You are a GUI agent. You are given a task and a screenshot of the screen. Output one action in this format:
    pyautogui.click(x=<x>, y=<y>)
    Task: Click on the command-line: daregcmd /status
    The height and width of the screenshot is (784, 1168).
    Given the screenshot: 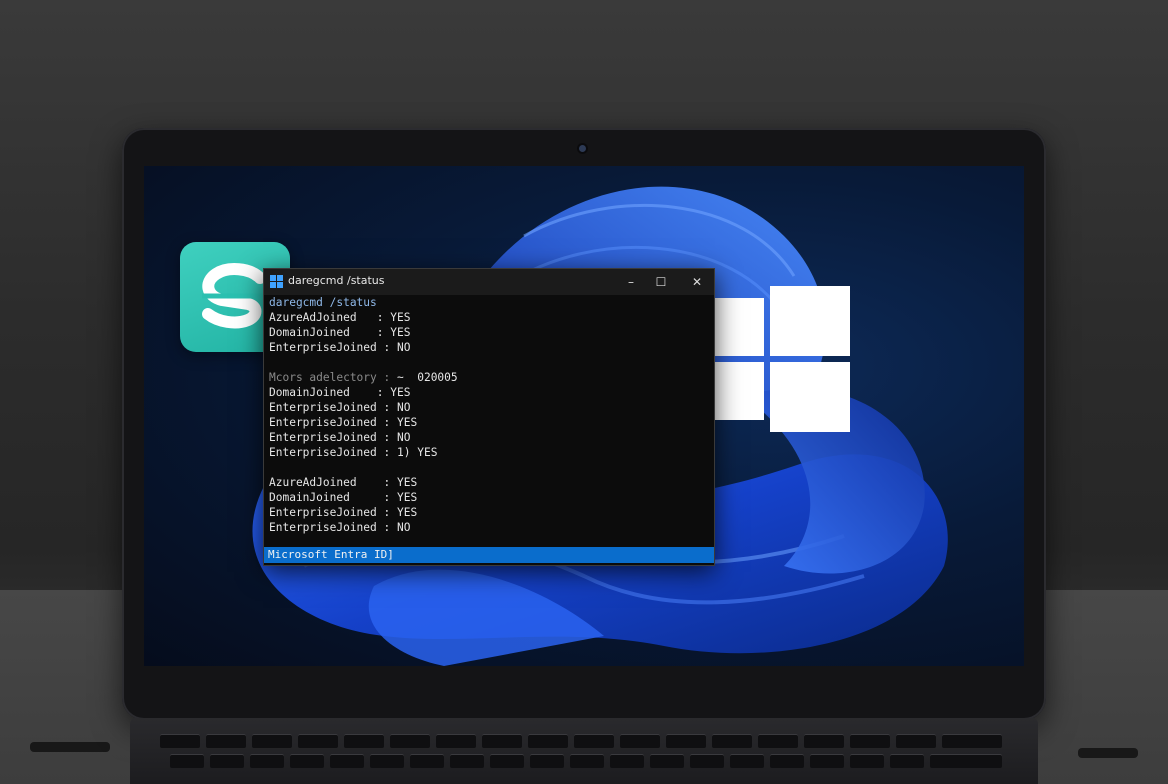 What is the action you would take?
    pyautogui.click(x=323, y=302)
    